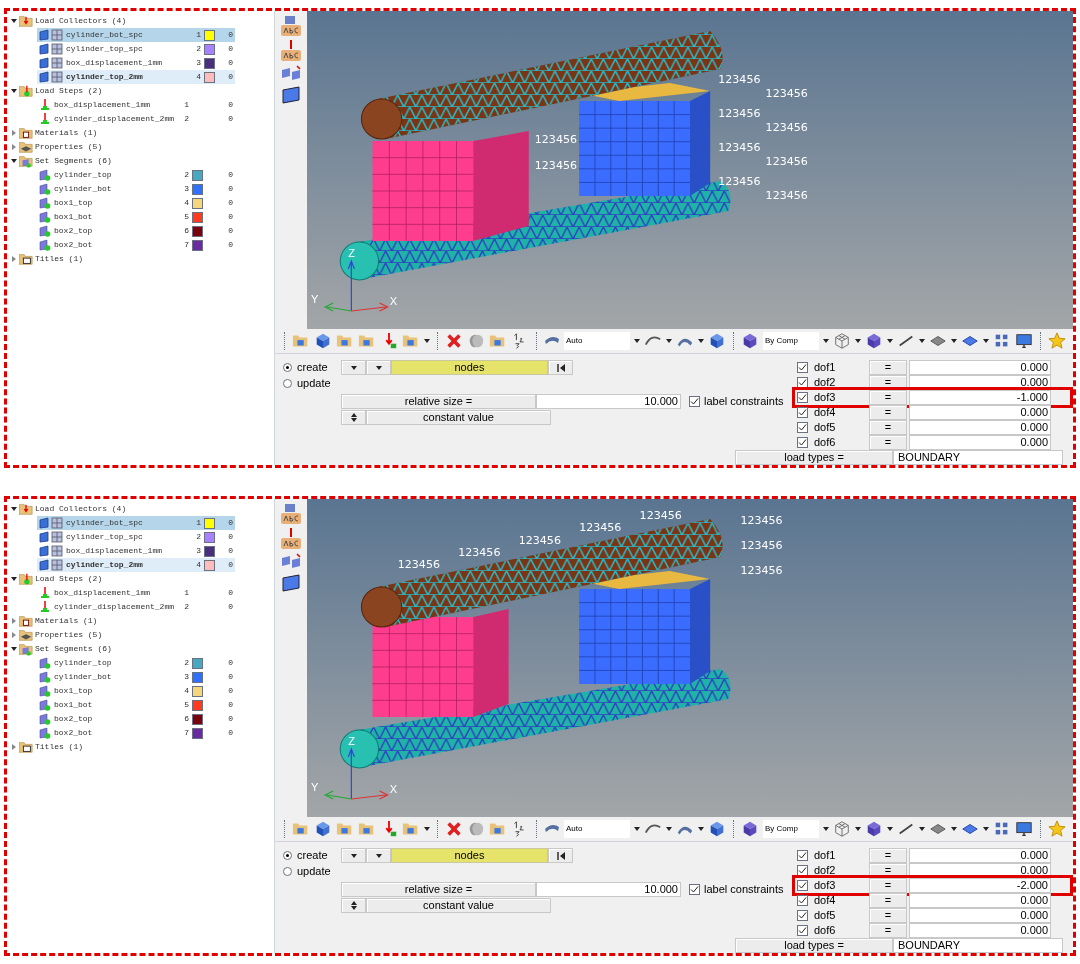  What do you see at coordinates (978, 945) in the screenshot?
I see `load-types-field: BOUNDARY` at bounding box center [978, 945].